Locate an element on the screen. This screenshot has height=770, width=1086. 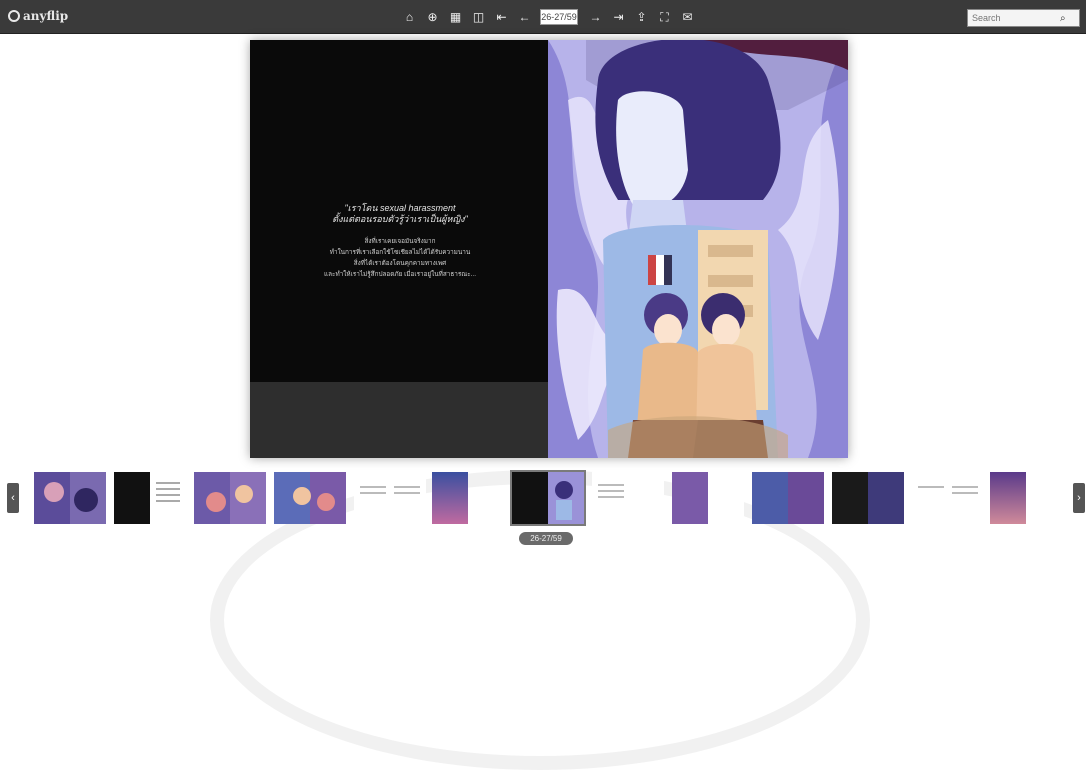
search-icon: ⌕ is located at coordinates (1063, 18).